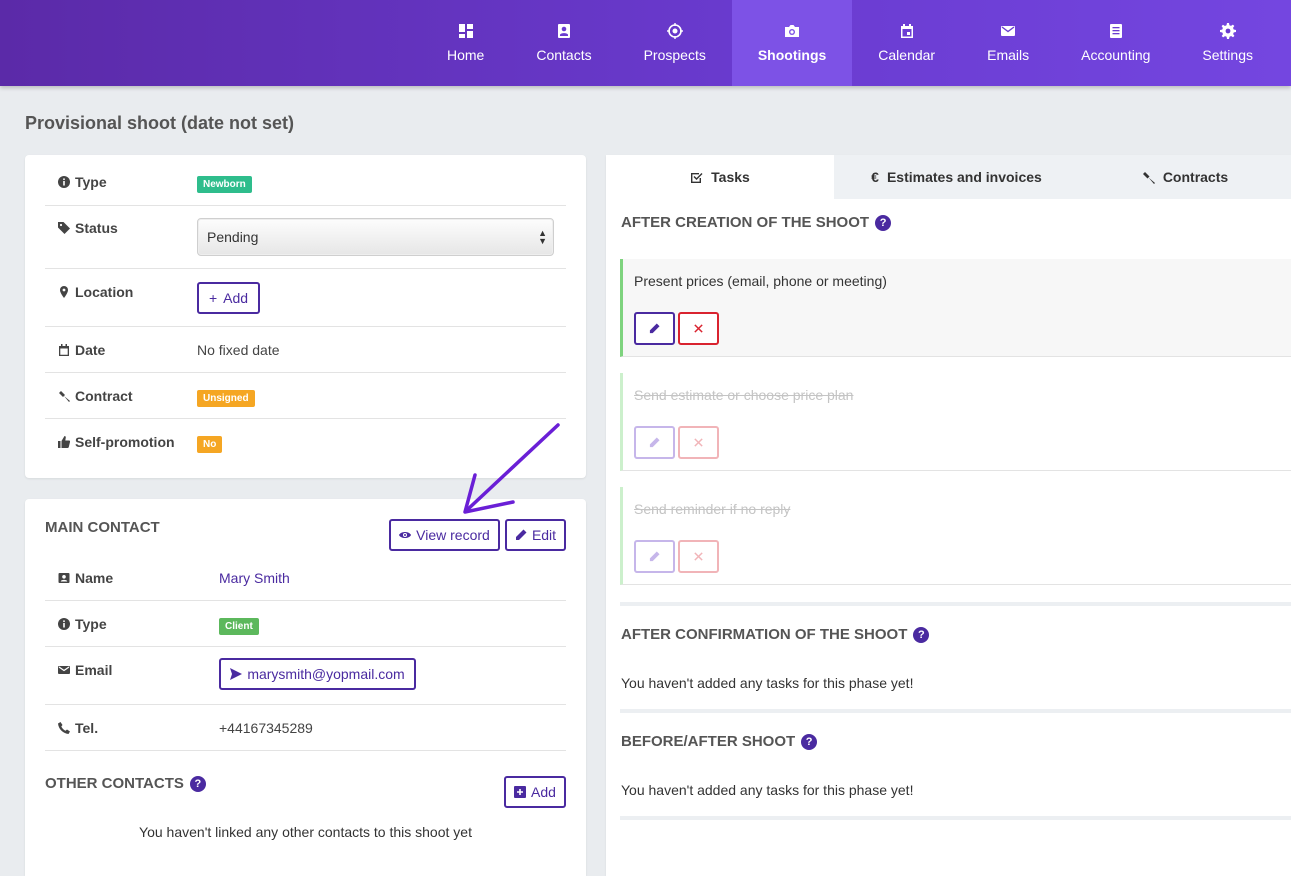  What do you see at coordinates (1227, 55) in the screenshot?
I see `nav-label: Settings` at bounding box center [1227, 55].